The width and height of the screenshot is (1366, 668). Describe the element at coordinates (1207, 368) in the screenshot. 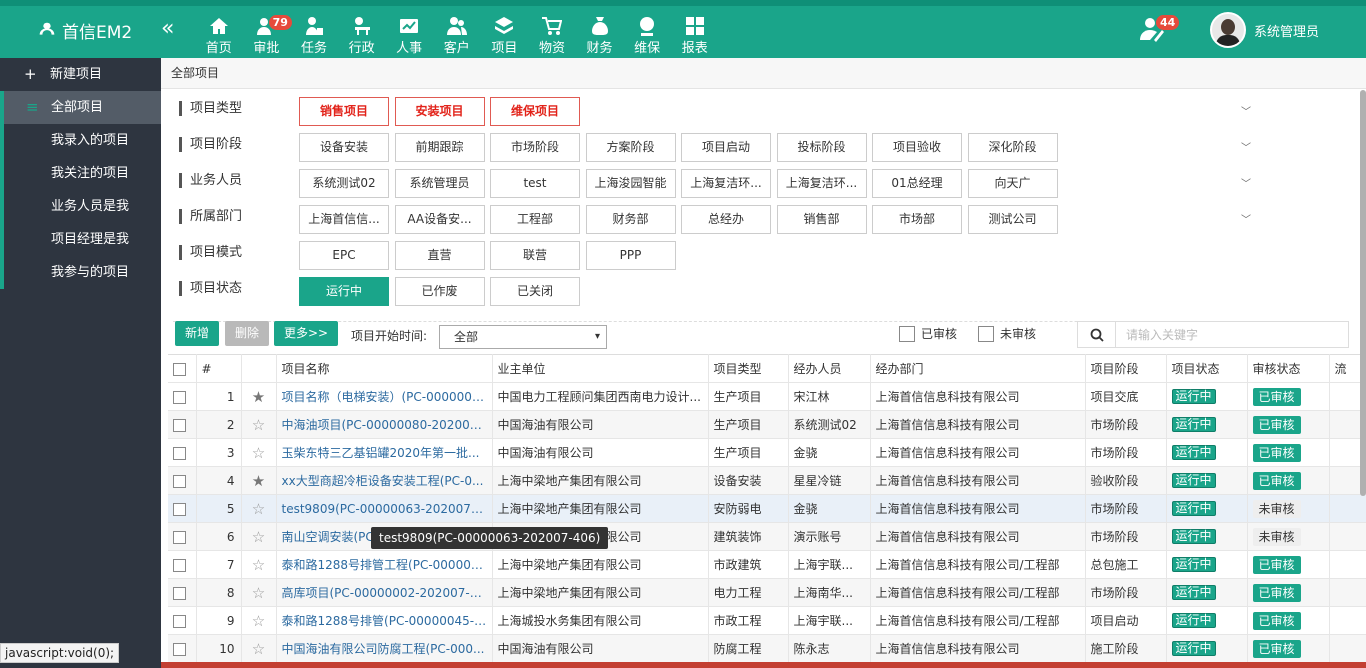

I see `column-header: 项目状态` at that location.